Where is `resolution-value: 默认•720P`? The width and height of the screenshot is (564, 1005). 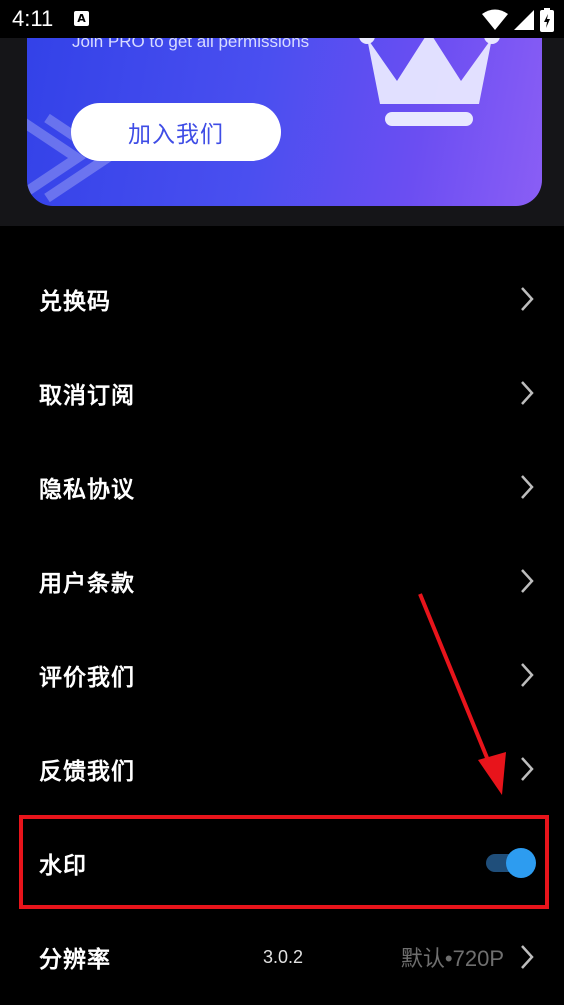
resolution-value: 默认•720P is located at coordinates (452, 958).